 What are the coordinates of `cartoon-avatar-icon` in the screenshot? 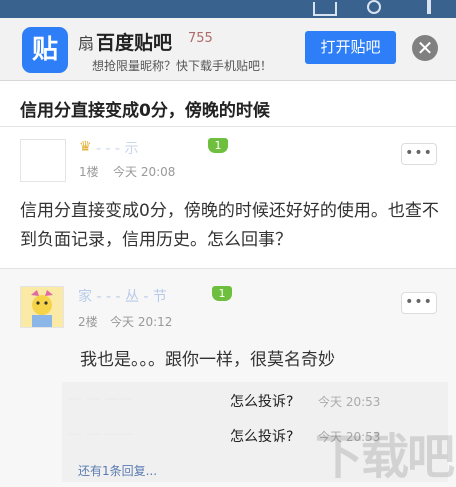 It's located at (42, 307).